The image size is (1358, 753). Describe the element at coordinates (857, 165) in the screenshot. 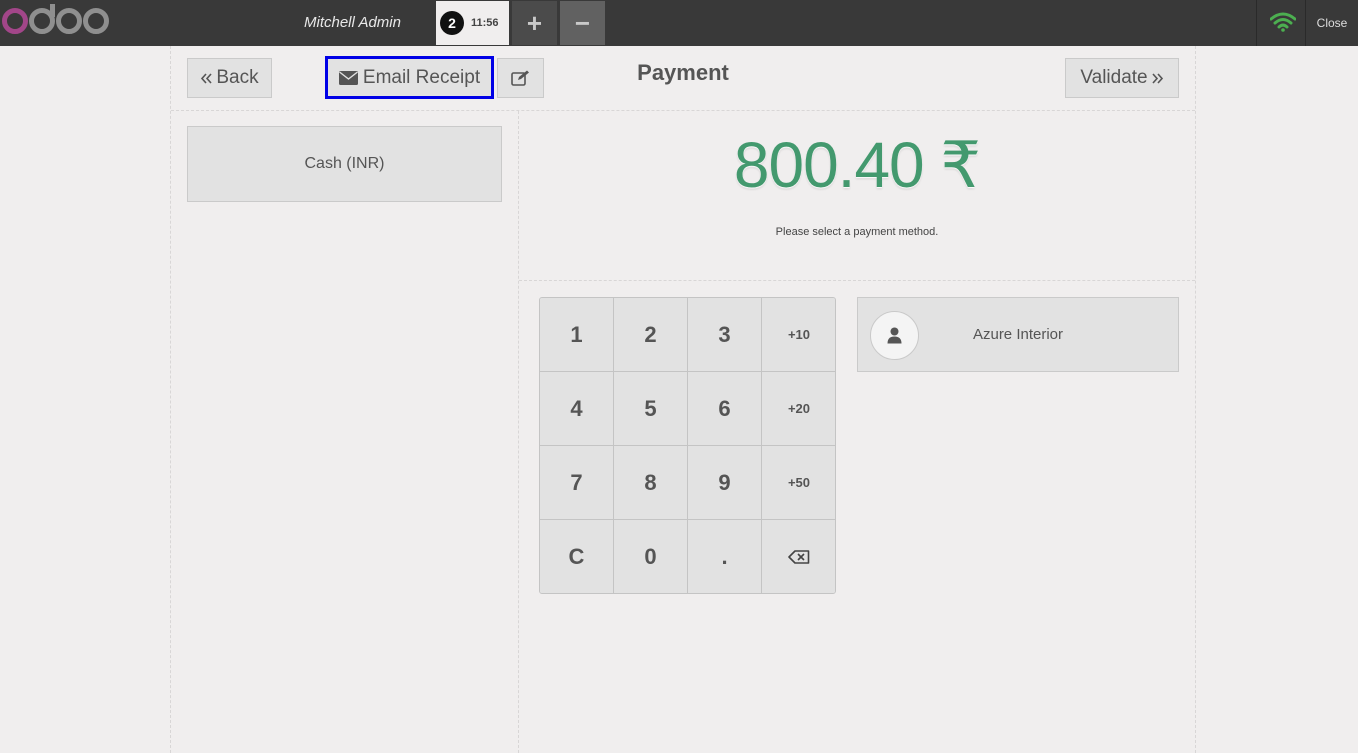

I see `total-amount: 800.40 ₹` at that location.